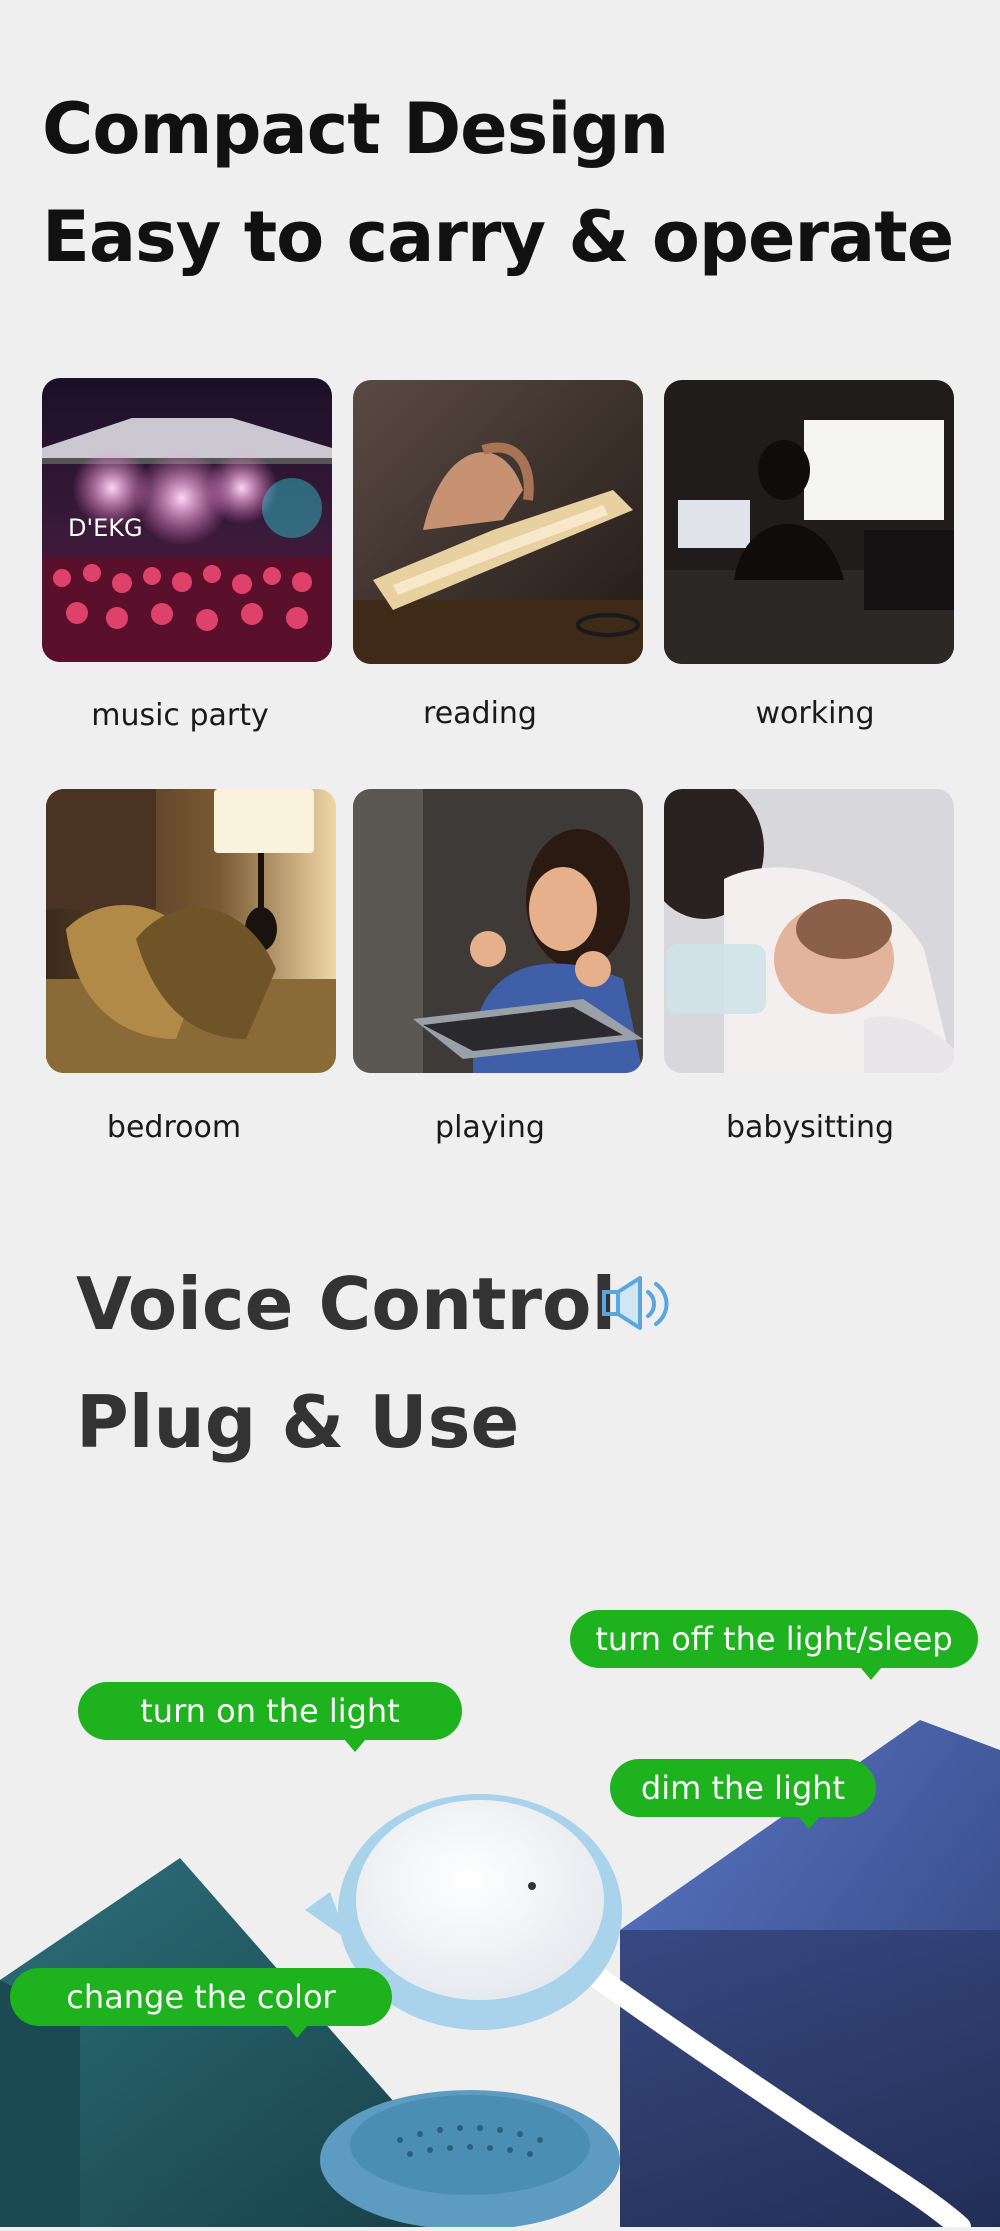  What do you see at coordinates (809, 931) in the screenshot?
I see `babysitting-photo` at bounding box center [809, 931].